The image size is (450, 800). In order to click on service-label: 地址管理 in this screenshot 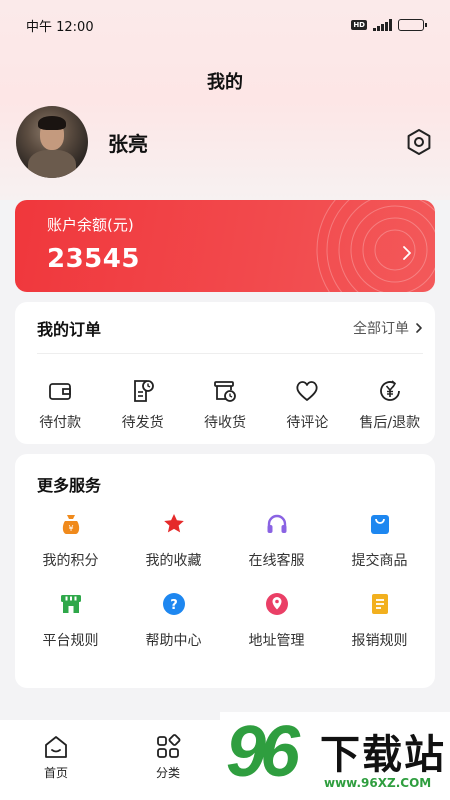, I will do `click(276, 641)`.